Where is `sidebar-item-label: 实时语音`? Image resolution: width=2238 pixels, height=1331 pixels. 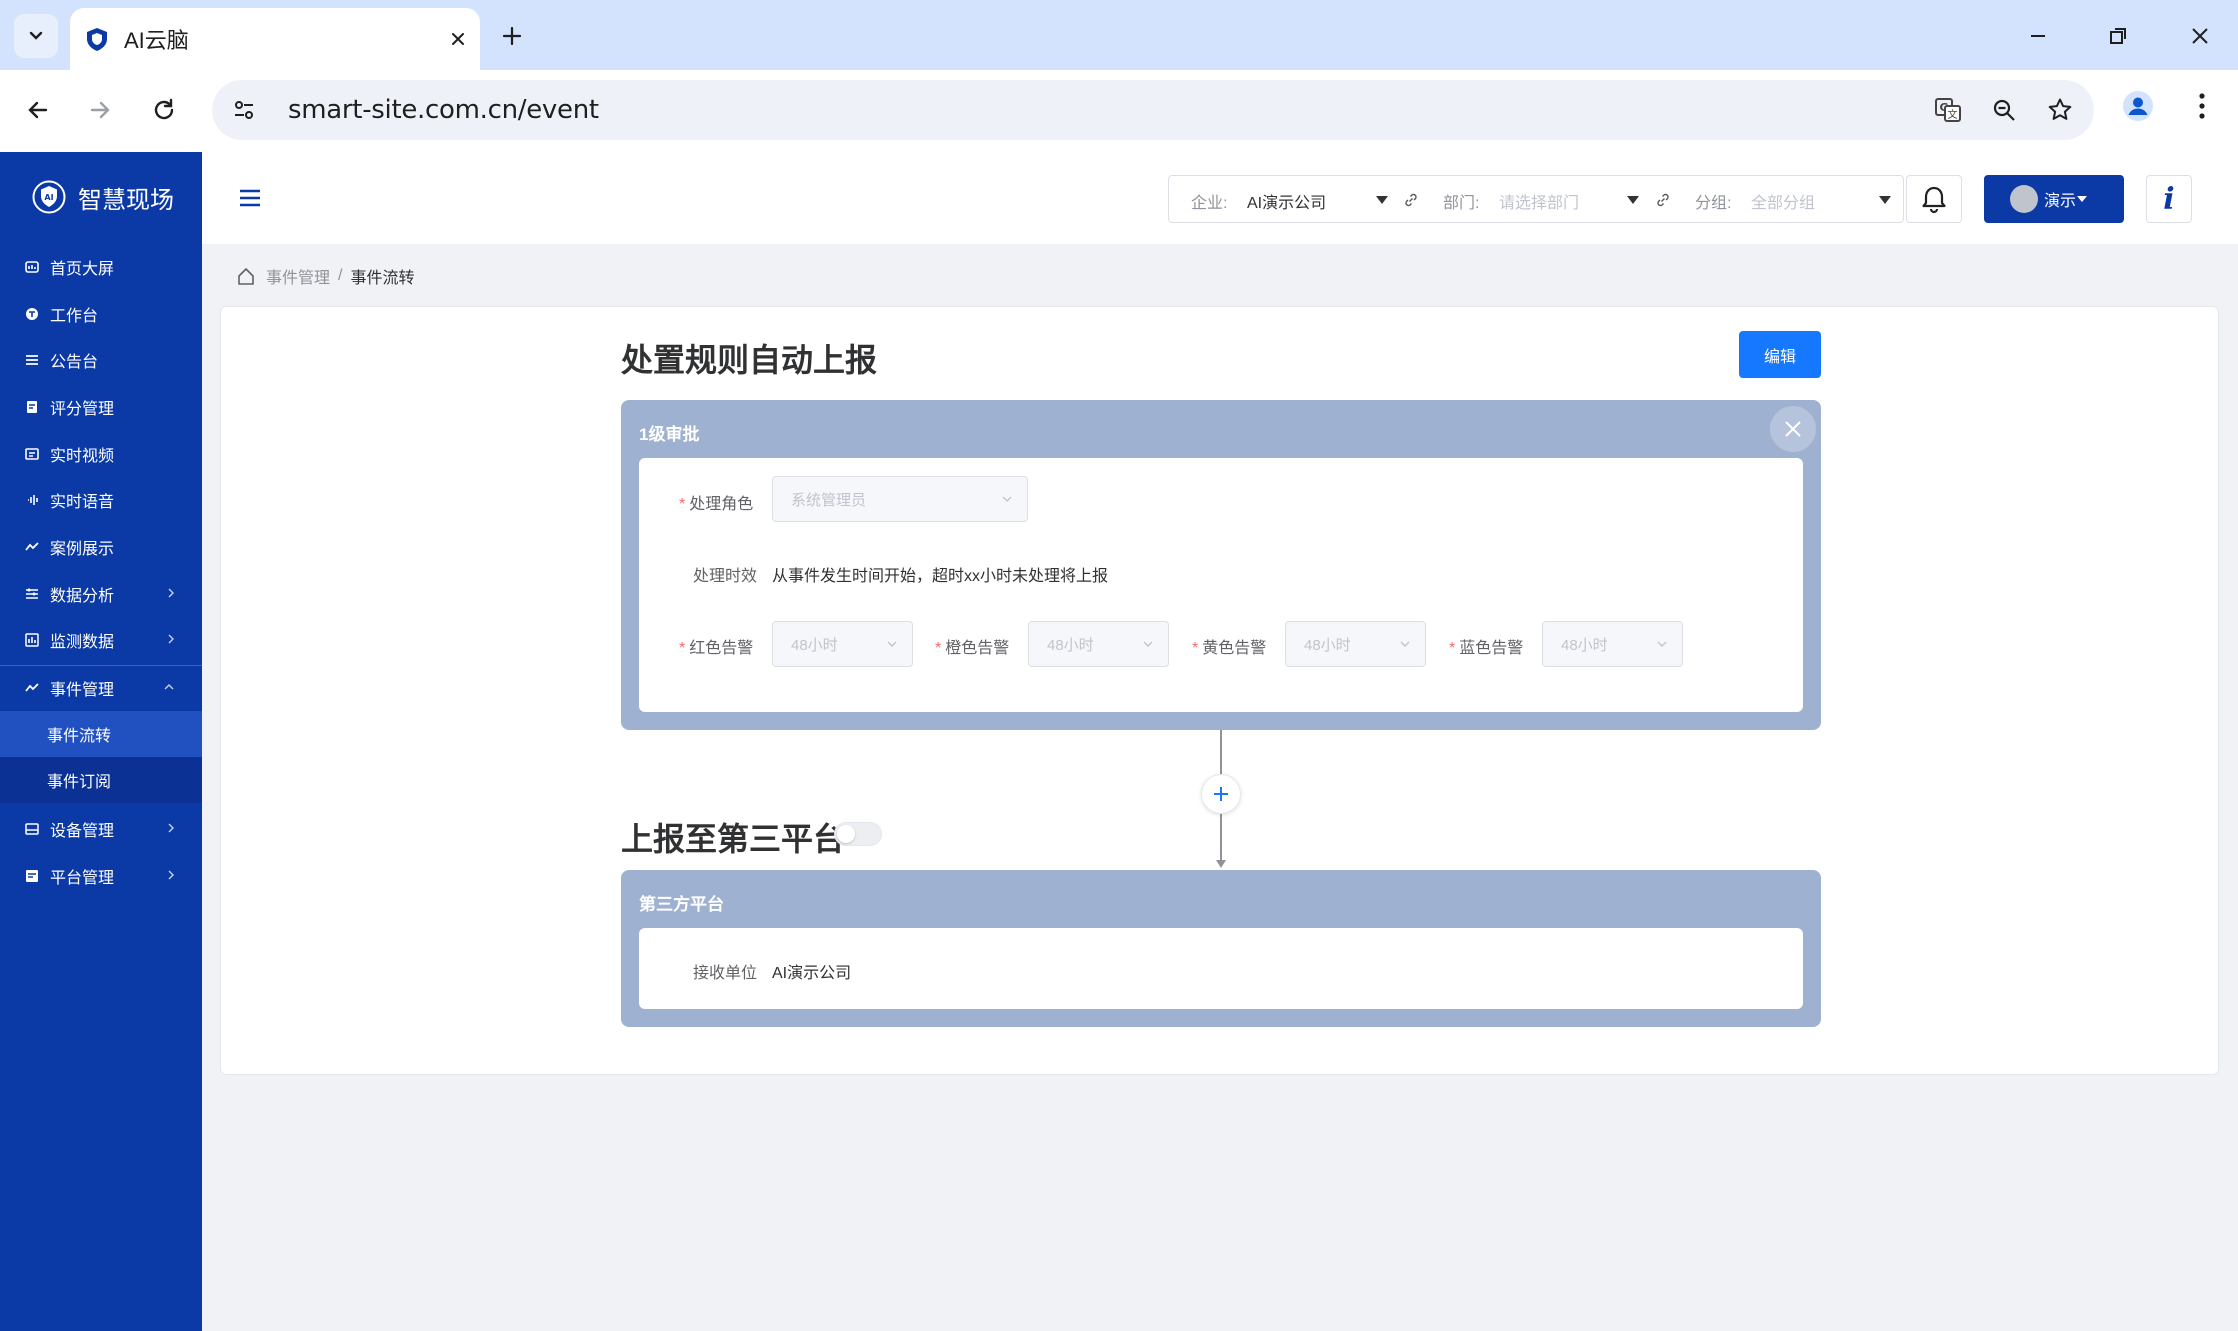
sidebar-item-label: 实时语音 is located at coordinates (82, 502).